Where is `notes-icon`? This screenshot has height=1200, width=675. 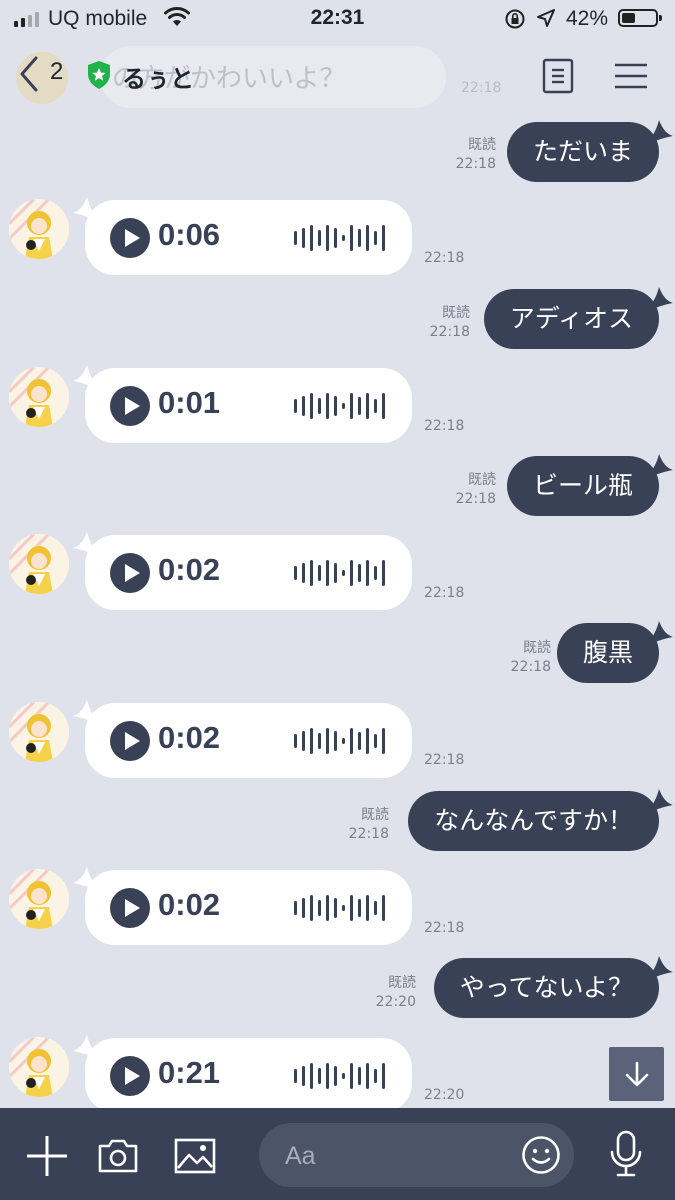 notes-icon is located at coordinates (558, 76).